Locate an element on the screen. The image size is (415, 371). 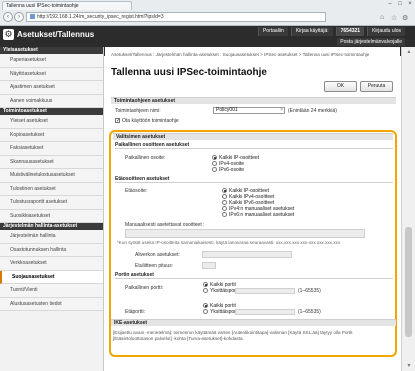
sidebar-item-display: Näyttöasetukset is located at coordinates (51, 74).